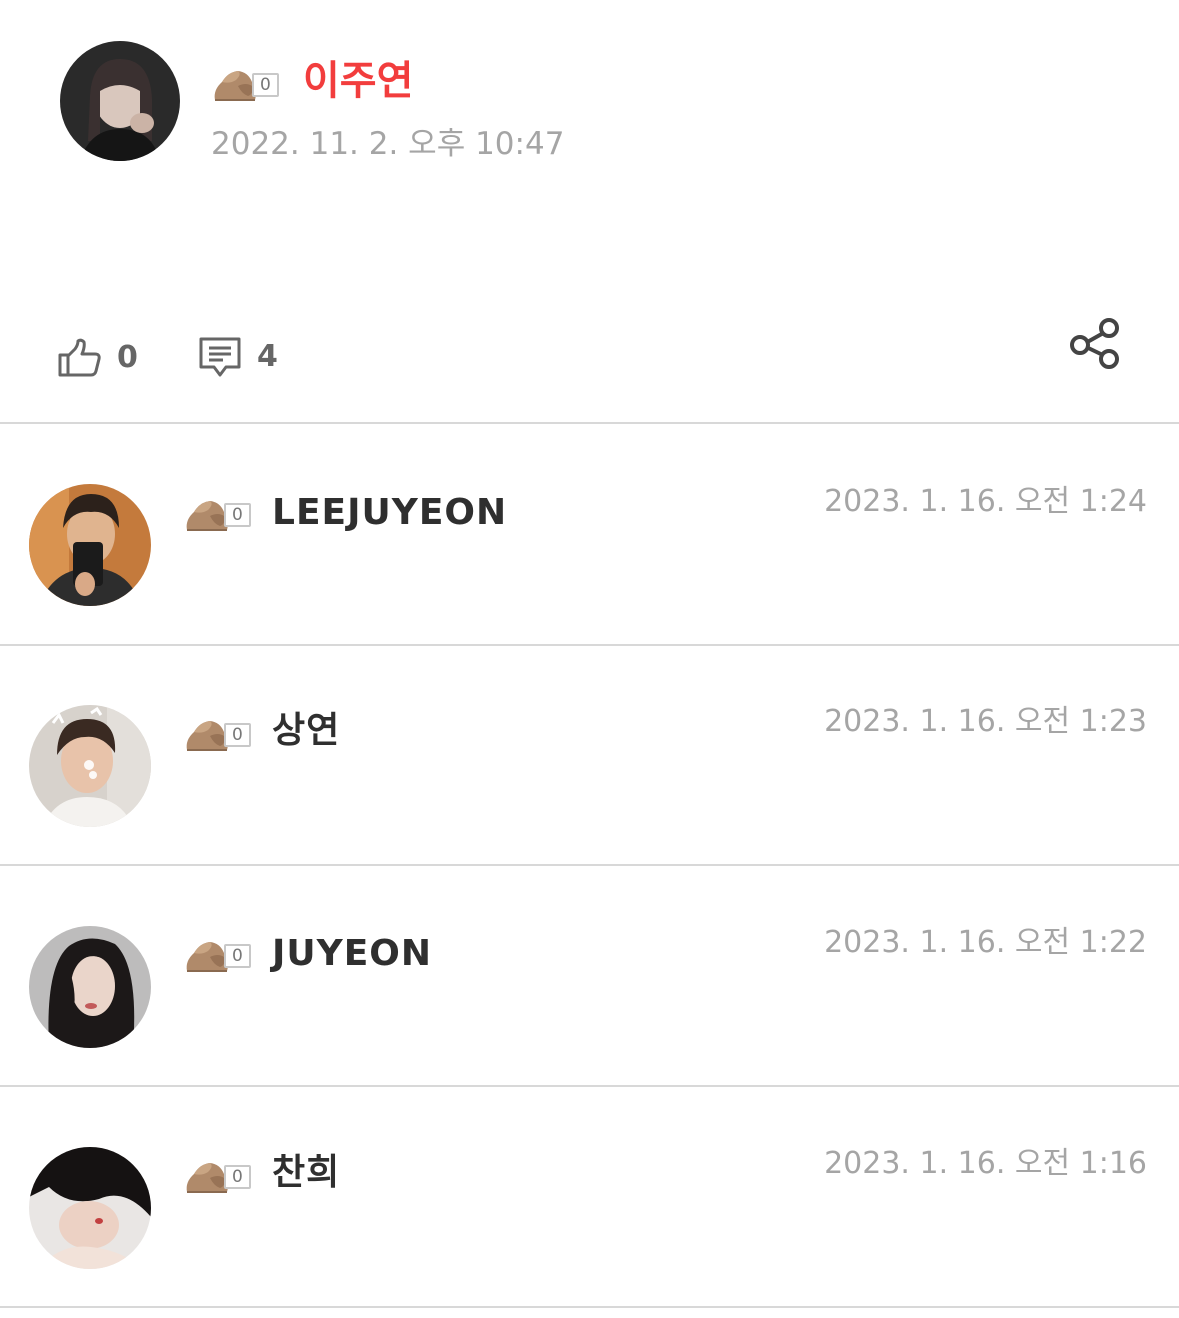 This screenshot has width=1179, height=1318. Describe the element at coordinates (120, 101) in the screenshot. I see `post-author-avatar` at that location.